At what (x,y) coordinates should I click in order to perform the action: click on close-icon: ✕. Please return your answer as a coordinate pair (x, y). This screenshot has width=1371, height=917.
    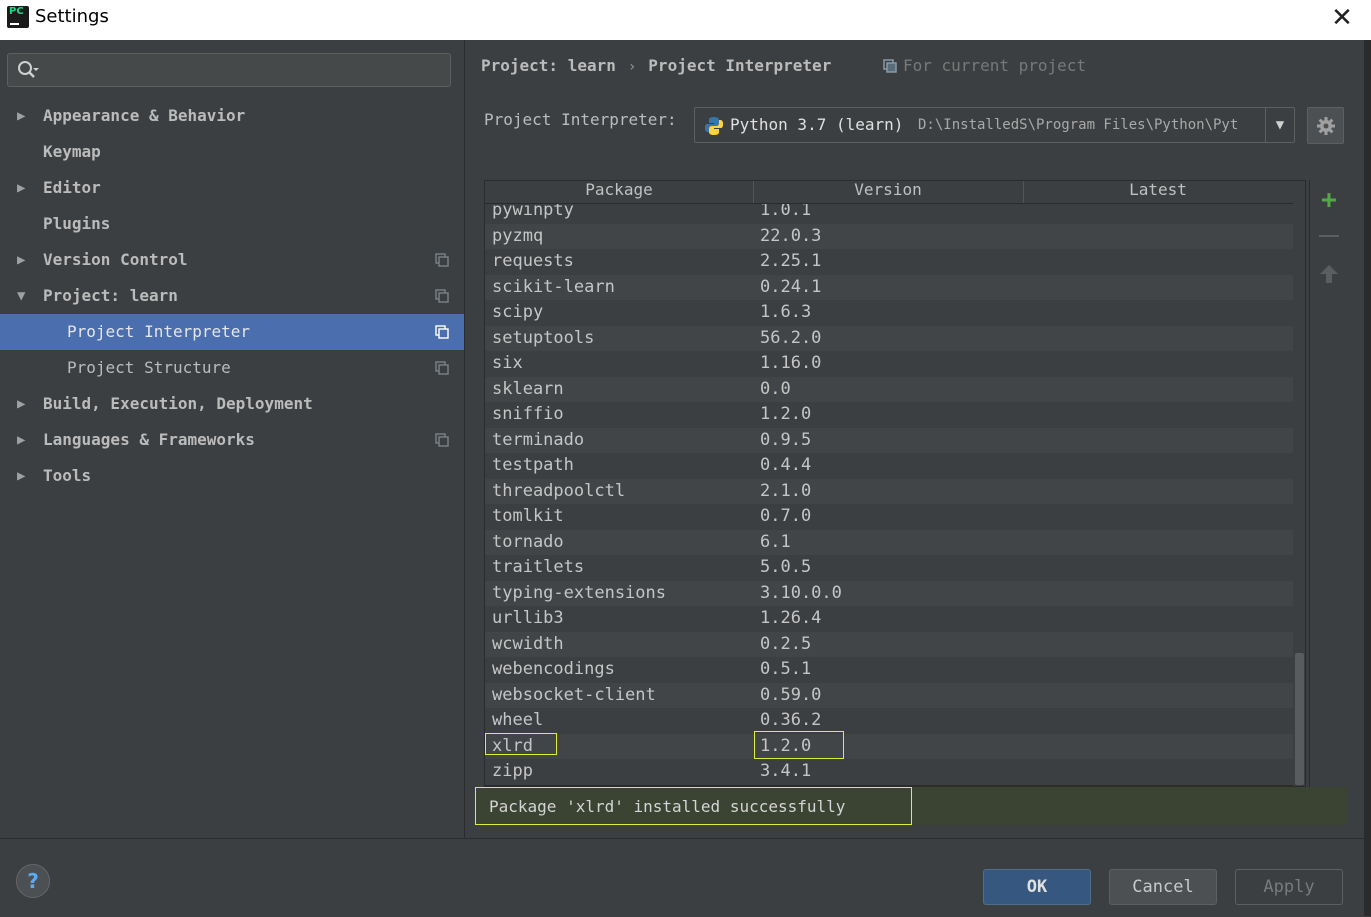
    Looking at the image, I should click on (1342, 19).